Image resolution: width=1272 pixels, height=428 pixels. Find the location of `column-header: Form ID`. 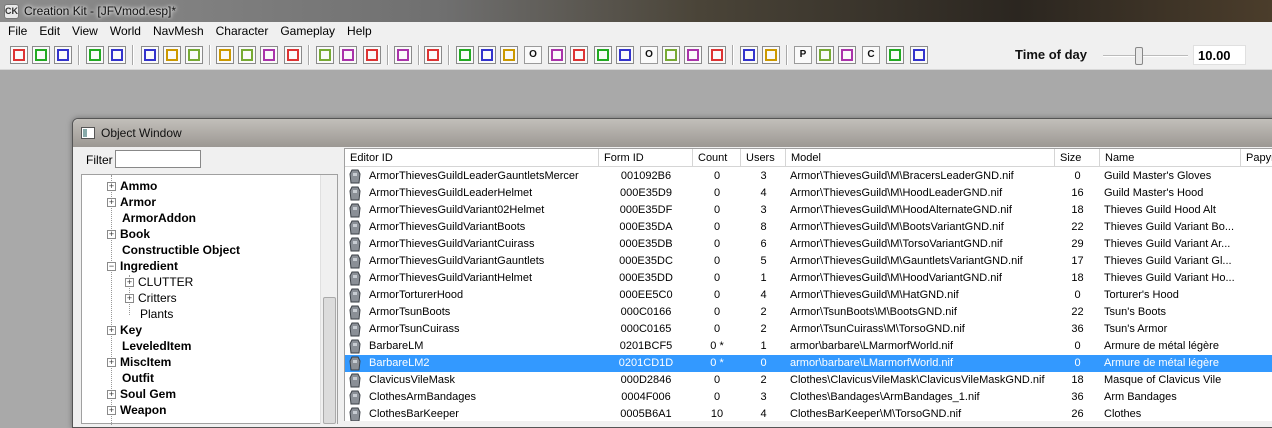

column-header: Form ID is located at coordinates (646, 158).